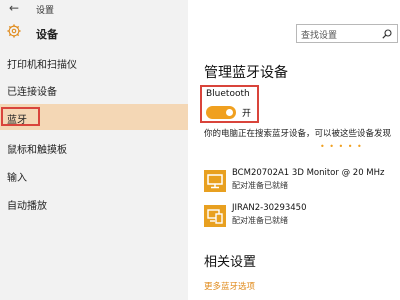 The image size is (400, 300). Describe the element at coordinates (229, 112) in the screenshot. I see `toggle-knob` at that location.